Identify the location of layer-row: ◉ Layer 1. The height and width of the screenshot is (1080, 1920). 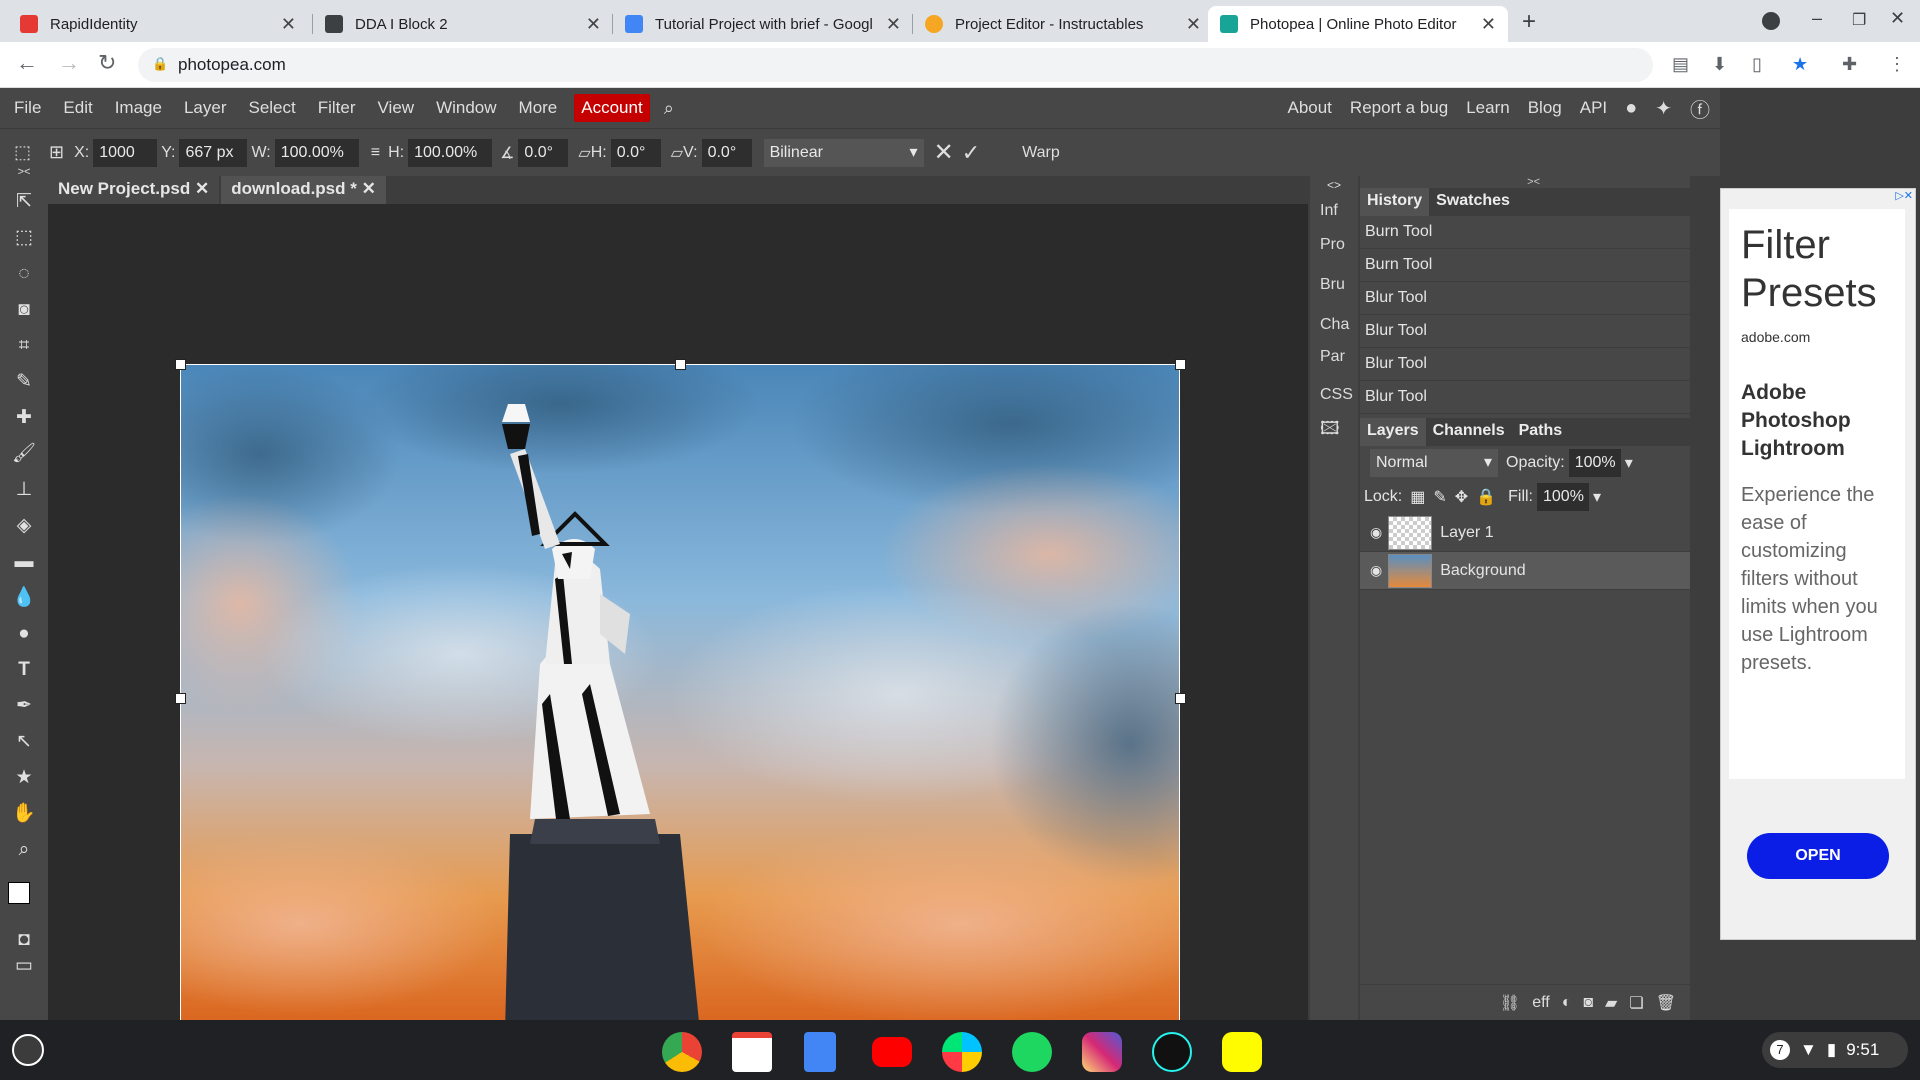
(1525, 533).